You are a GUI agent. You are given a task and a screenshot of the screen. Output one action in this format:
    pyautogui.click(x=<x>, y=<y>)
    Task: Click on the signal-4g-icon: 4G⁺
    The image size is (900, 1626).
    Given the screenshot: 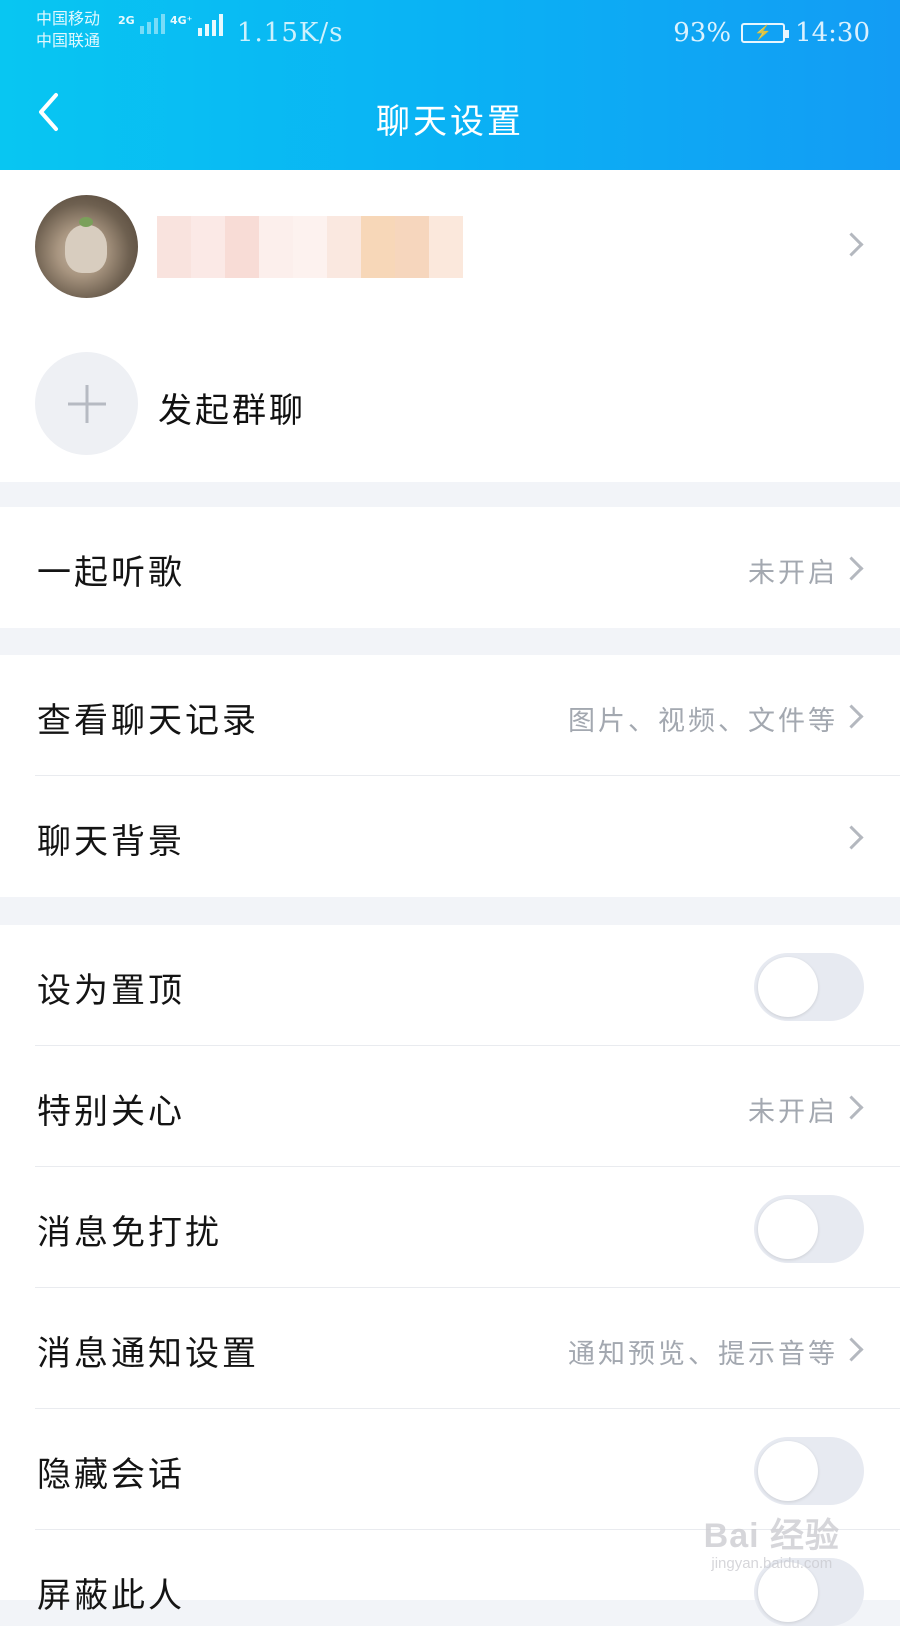 What is the action you would take?
    pyautogui.click(x=196, y=25)
    